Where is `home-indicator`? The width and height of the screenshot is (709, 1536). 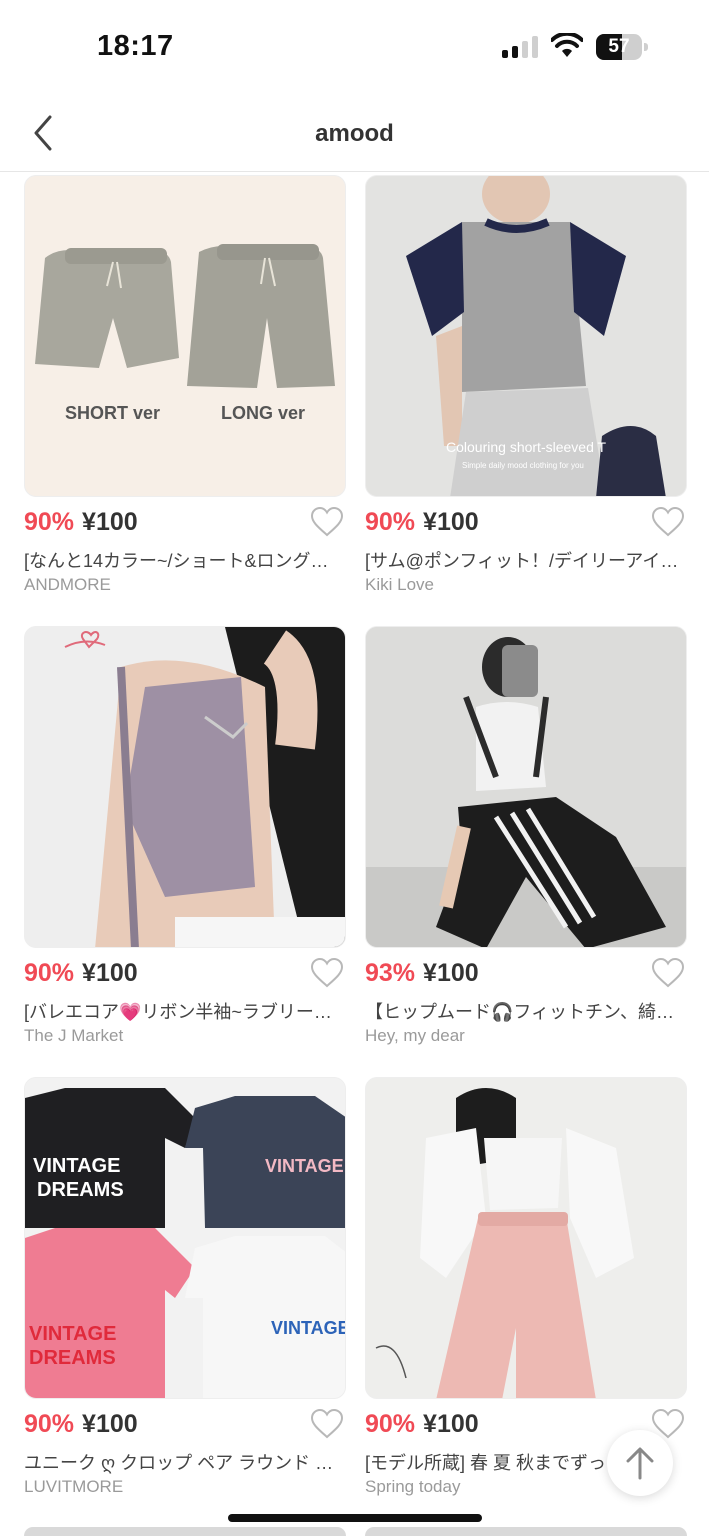
home-indicator is located at coordinates (355, 1518).